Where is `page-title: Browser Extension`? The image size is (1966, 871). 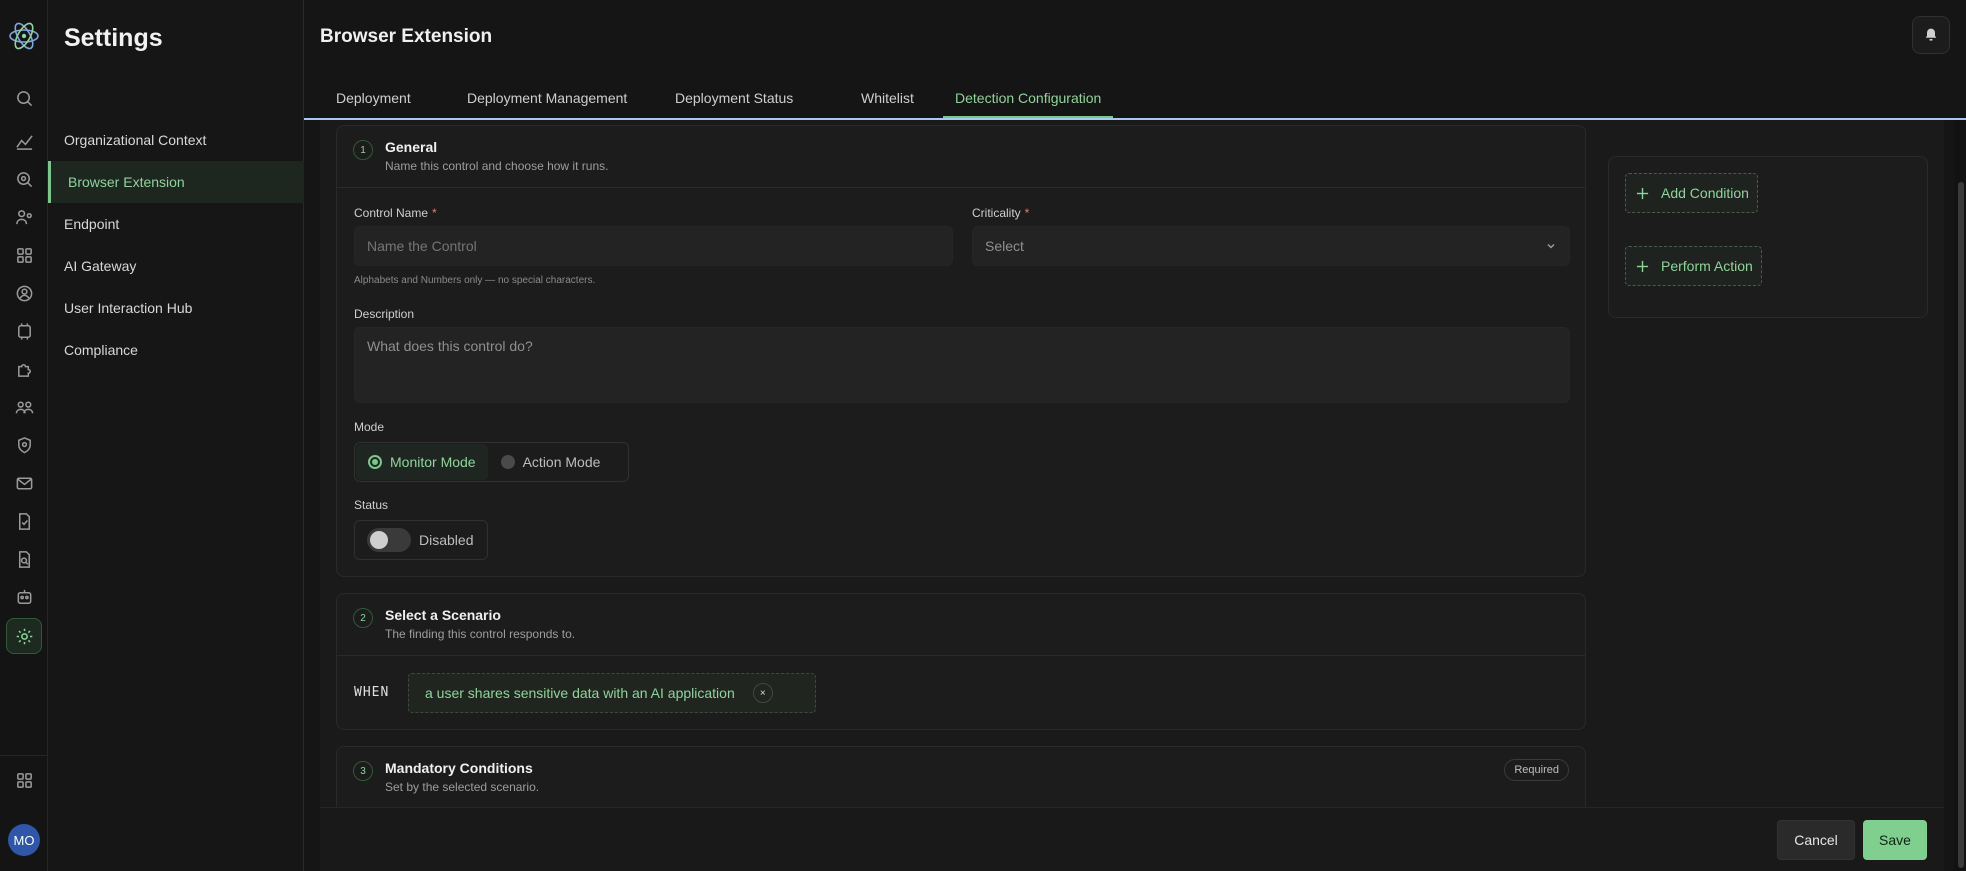 page-title: Browser Extension is located at coordinates (406, 36).